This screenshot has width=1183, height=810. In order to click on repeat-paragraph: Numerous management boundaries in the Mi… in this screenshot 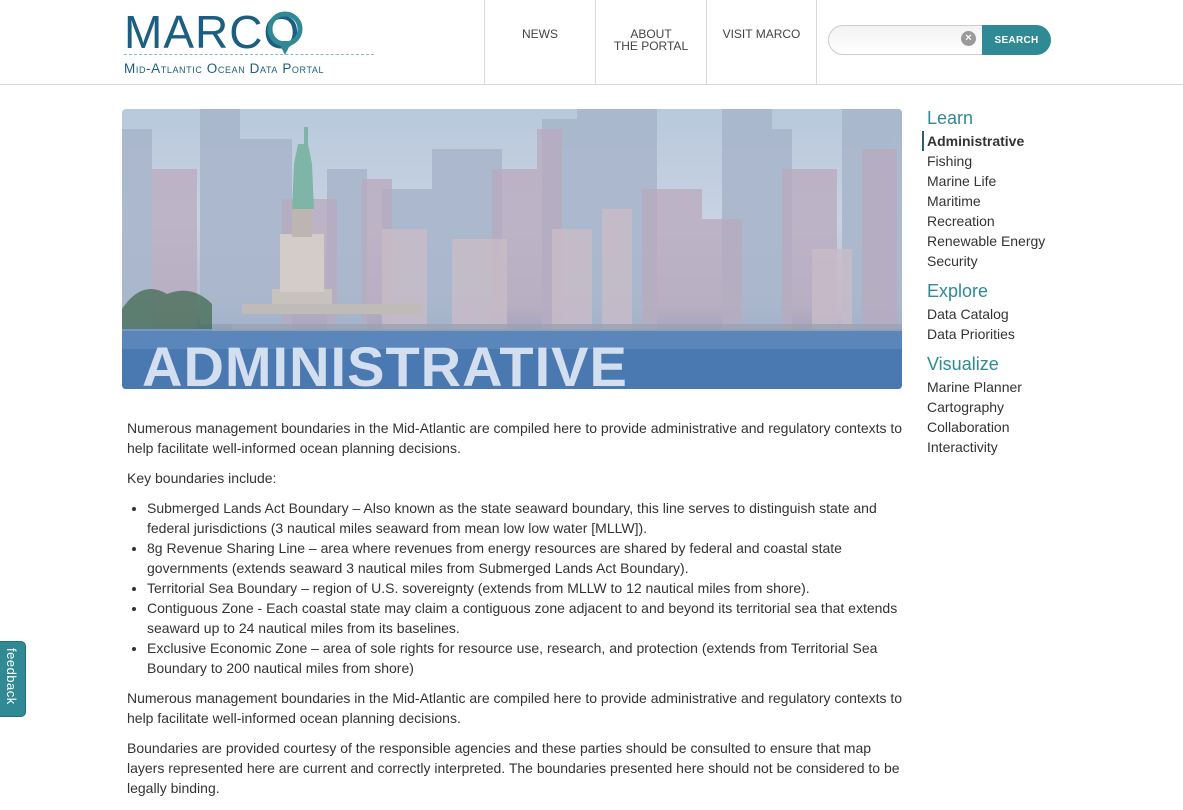, I will do `click(515, 708)`.